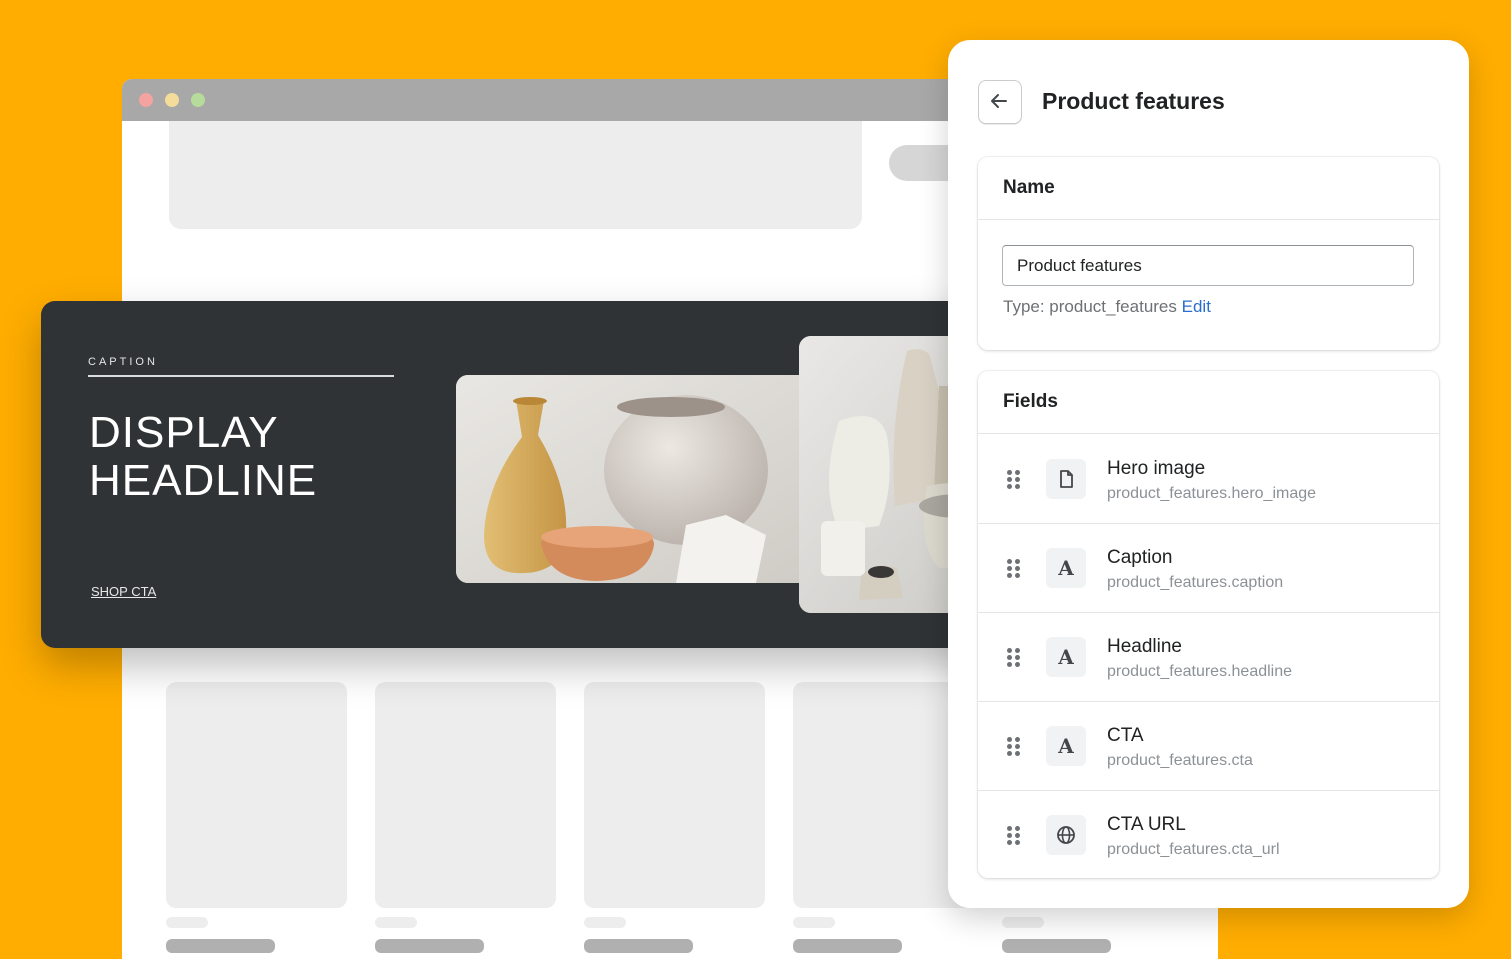  I want to click on arrow-left-icon, so click(999, 101).